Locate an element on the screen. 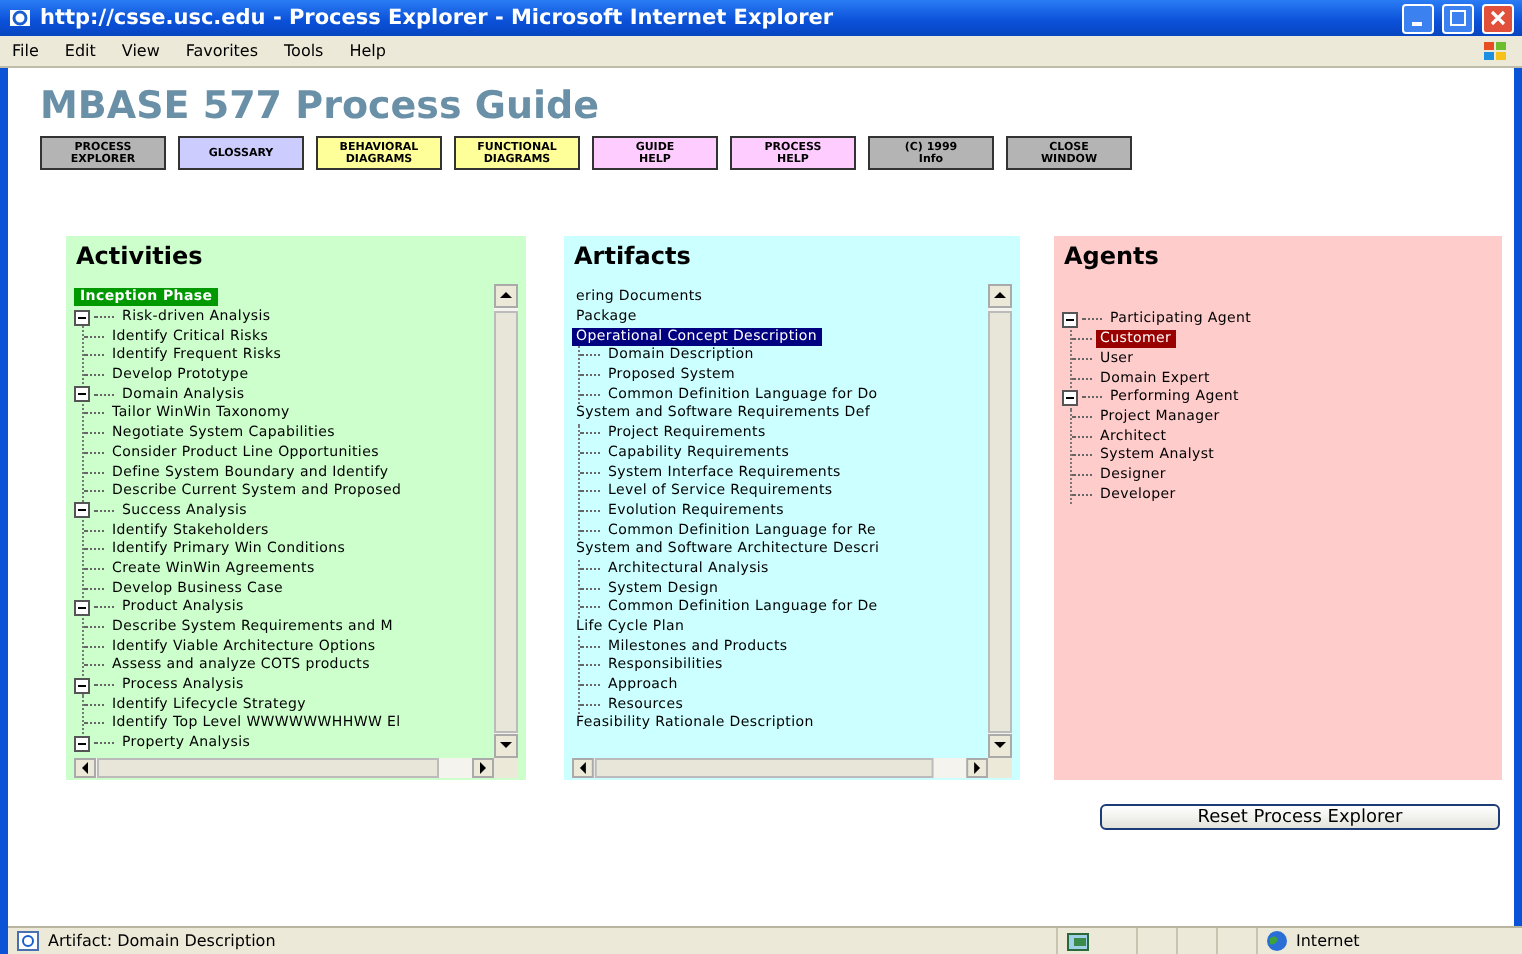 This screenshot has height=954, width=1522. maximize-icon is located at coordinates (1458, 18).